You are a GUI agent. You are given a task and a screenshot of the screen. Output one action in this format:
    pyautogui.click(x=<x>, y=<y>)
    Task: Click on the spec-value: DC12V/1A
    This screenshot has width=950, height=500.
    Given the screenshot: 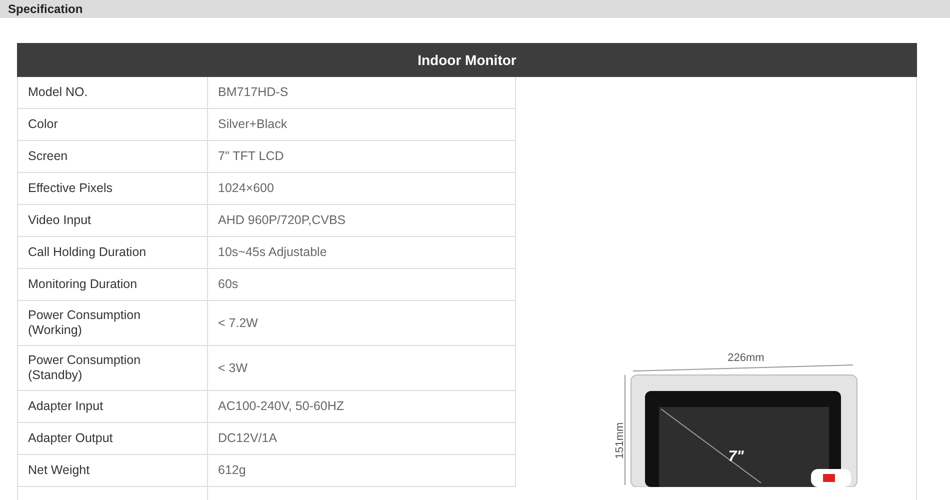 What is the action you would take?
    pyautogui.click(x=362, y=438)
    